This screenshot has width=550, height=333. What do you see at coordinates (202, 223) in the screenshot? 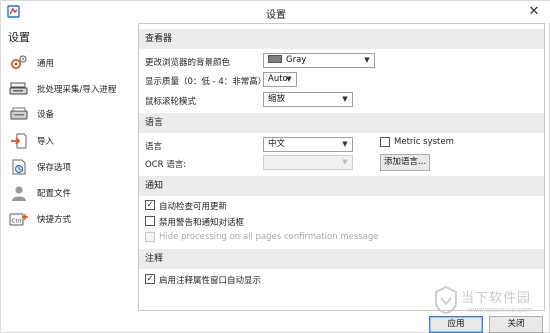
I see `disable-warnings-label: 禁用警告和通知对话框` at bounding box center [202, 223].